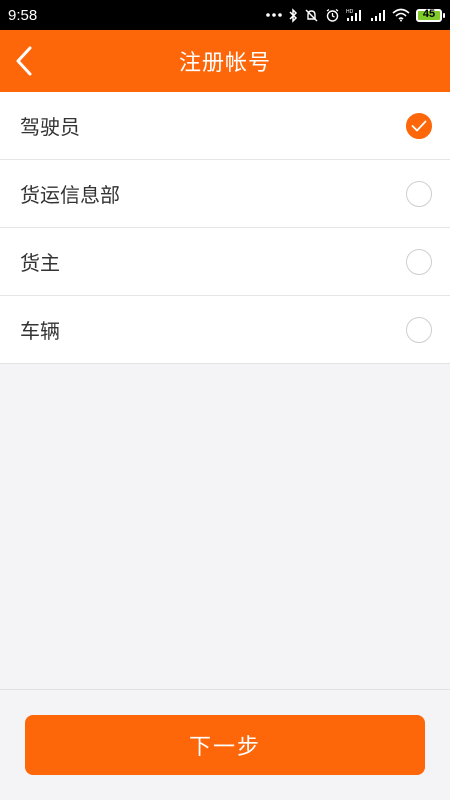 The image size is (450, 800). I want to click on status-bar: 9:58 HD 45, so click(225, 15).